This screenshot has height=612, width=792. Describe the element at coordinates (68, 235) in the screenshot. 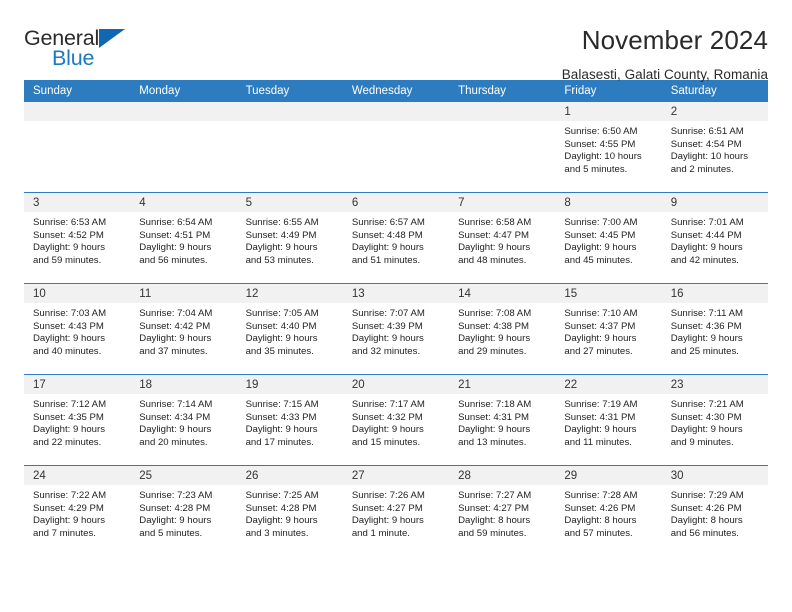

I see `sunset-text: Sunset: 4:52 PM` at that location.